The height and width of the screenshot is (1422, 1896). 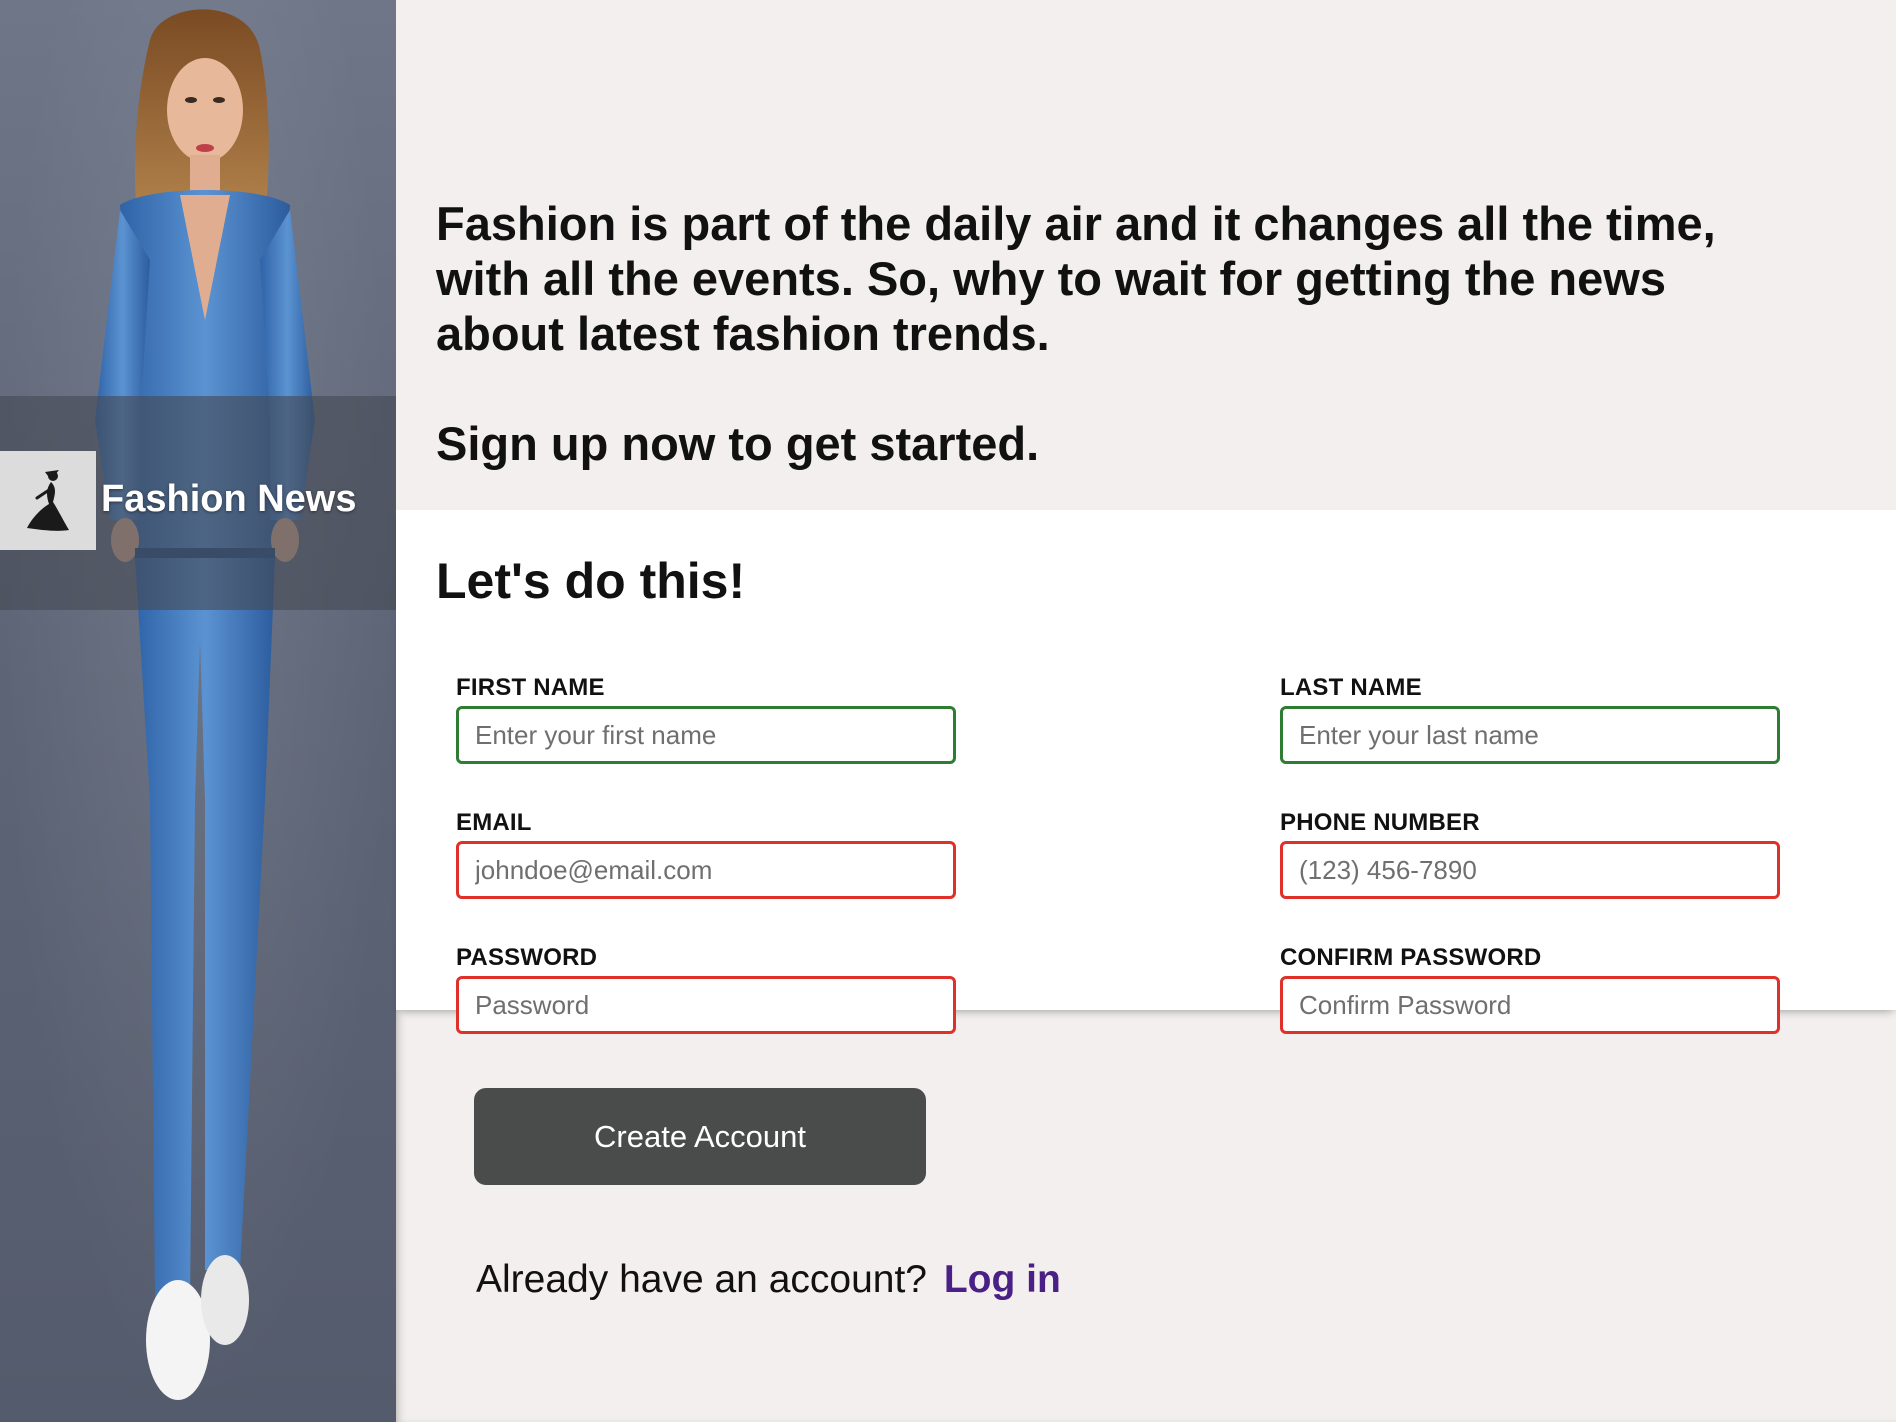 What do you see at coordinates (700, 1136) in the screenshot?
I see `create-account-button: Create Account` at bounding box center [700, 1136].